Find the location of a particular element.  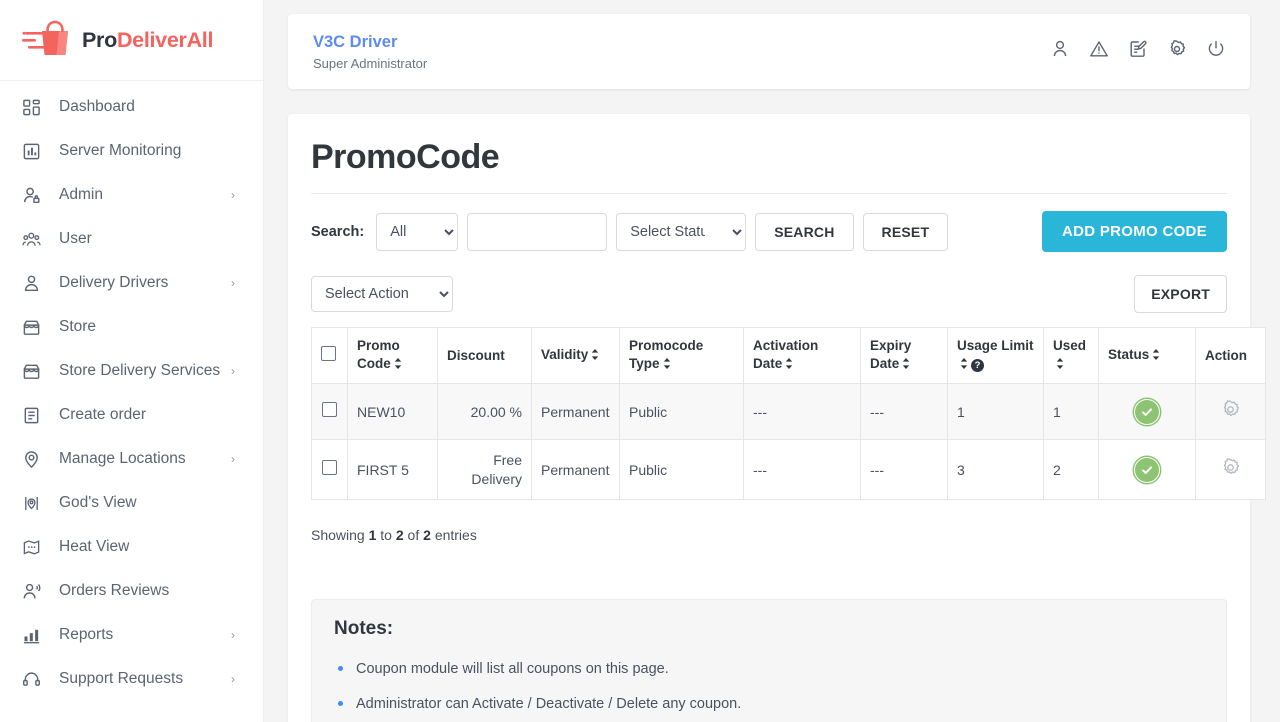

sidebar-item-admin: Admin › is located at coordinates (131, 195).